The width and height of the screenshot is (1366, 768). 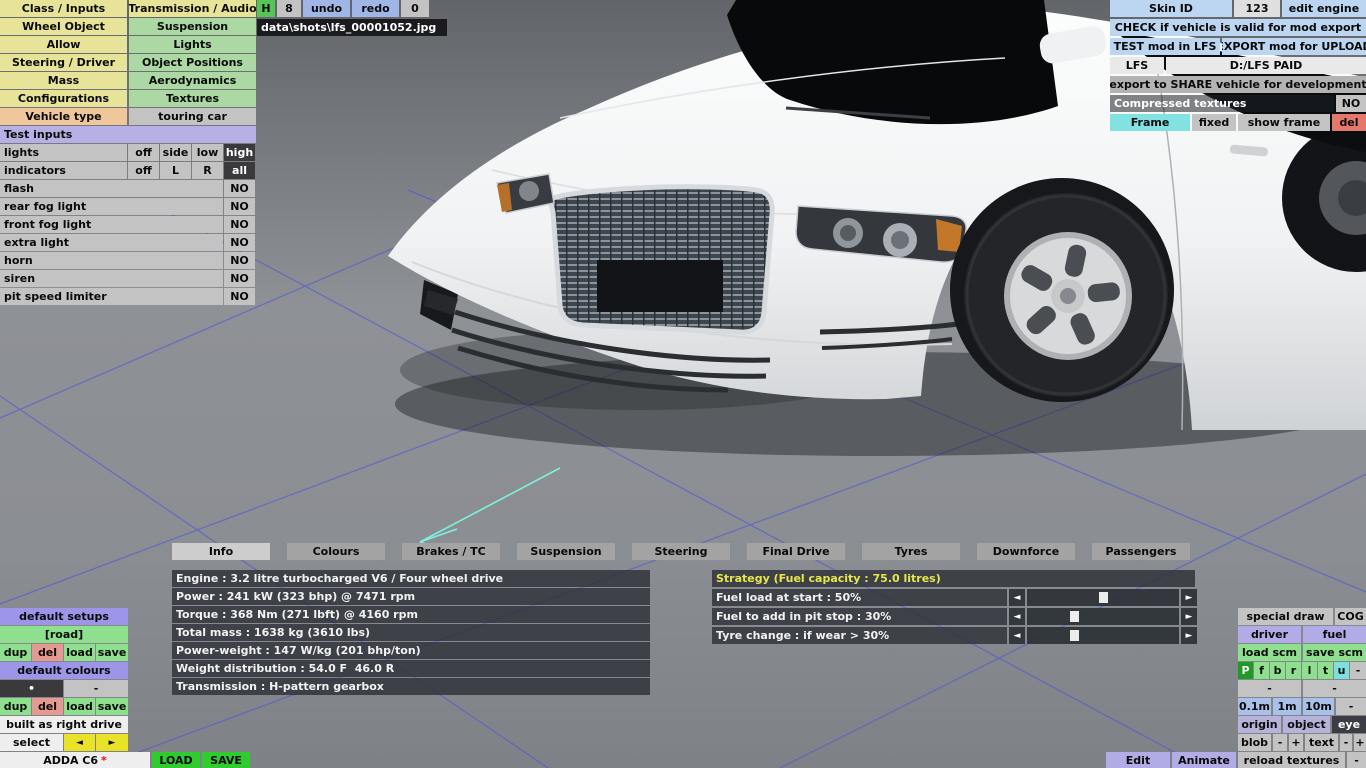 What do you see at coordinates (1137, 65) in the screenshot?
I see `lfs-button: LFS` at bounding box center [1137, 65].